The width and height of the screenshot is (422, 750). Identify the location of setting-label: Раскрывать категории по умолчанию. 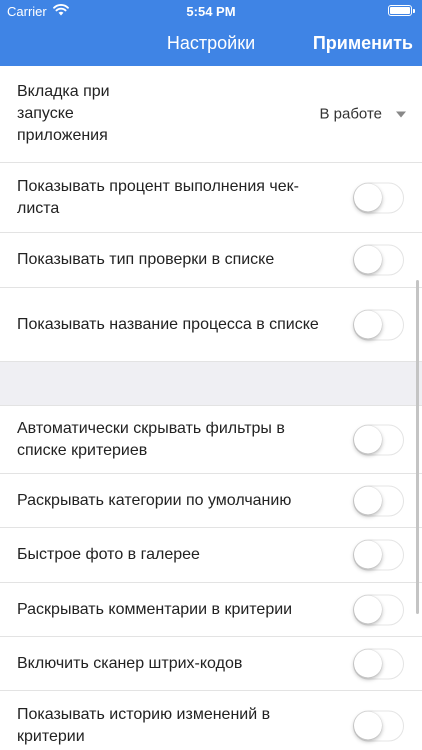
(154, 500).